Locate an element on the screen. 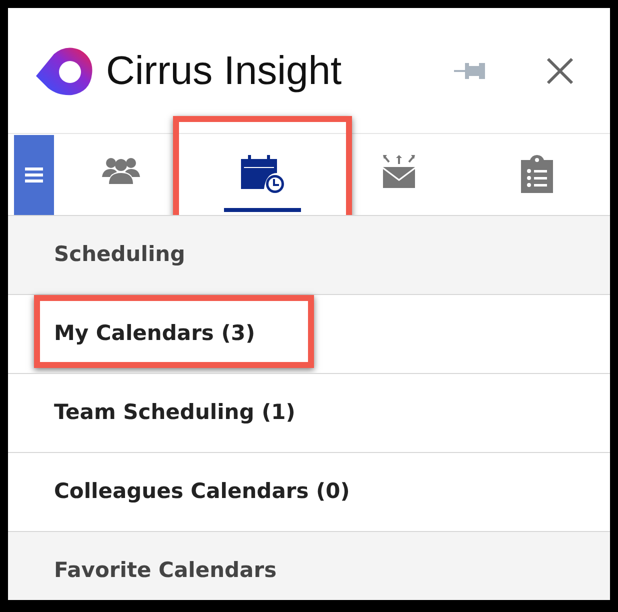  calendar-clock-icon is located at coordinates (263, 174).